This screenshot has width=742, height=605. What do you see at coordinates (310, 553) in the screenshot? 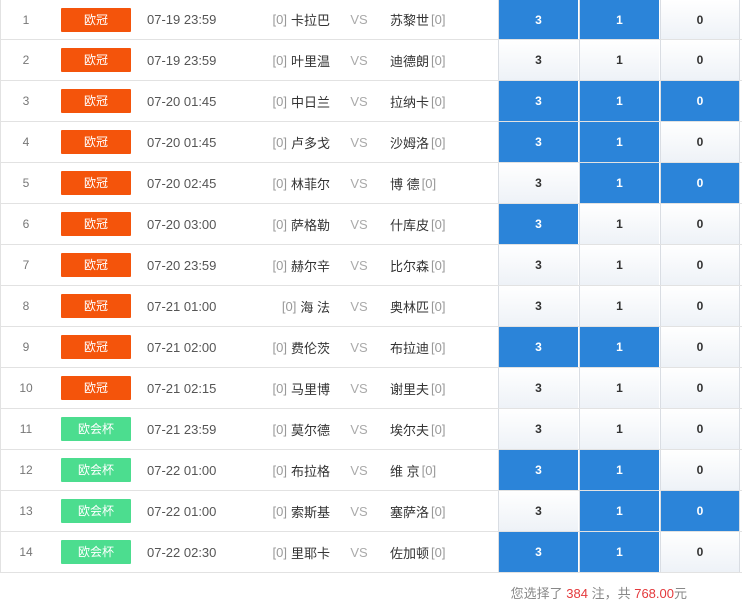
I see `home-team-name: 里耶卡` at bounding box center [310, 553].